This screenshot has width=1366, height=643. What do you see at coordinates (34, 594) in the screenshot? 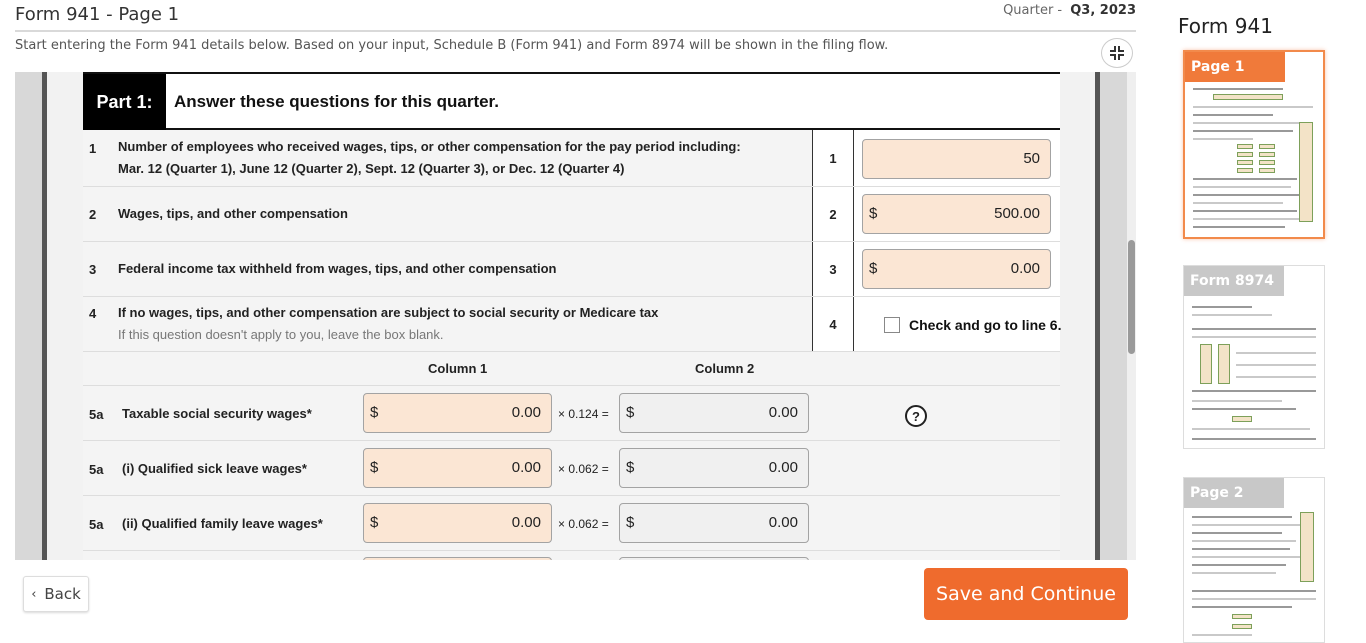
I see `chevron-left-icon: ‹` at bounding box center [34, 594].